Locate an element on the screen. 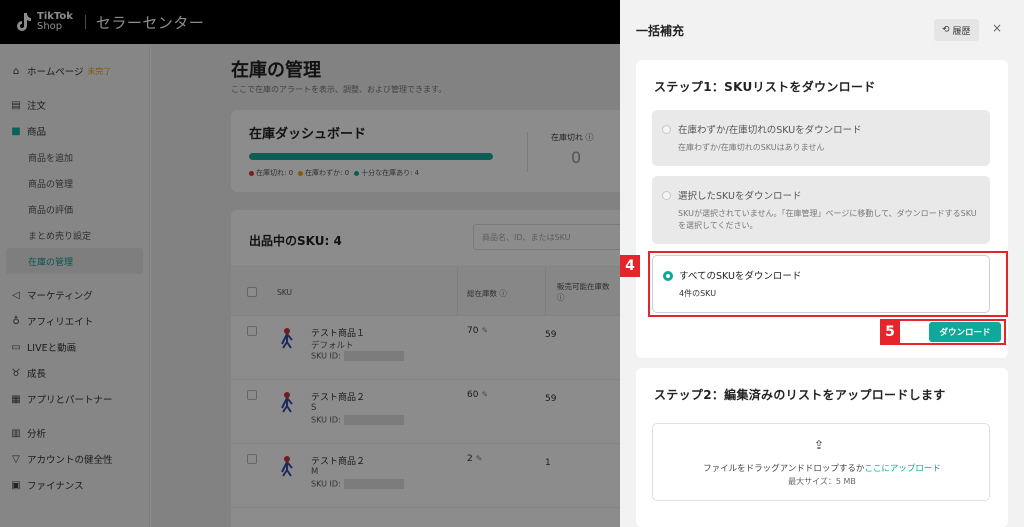  drawer-title: 一括補充 is located at coordinates (660, 31).